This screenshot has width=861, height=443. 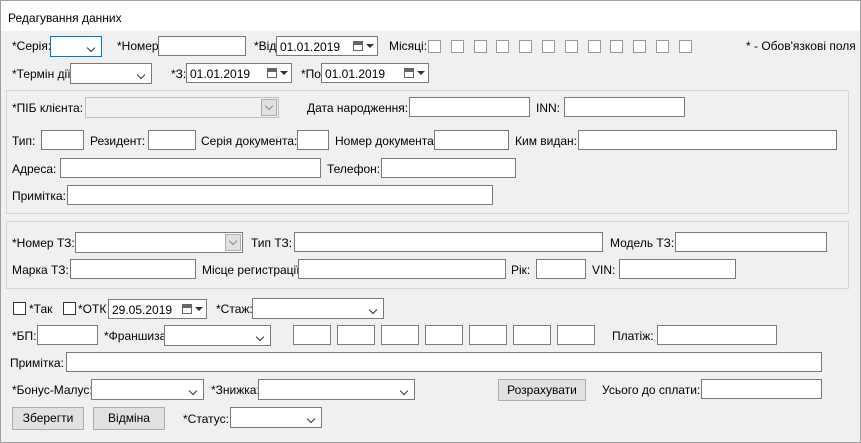 I want to click on otk-date-picker: 29.05.2019, so click(x=157, y=309).